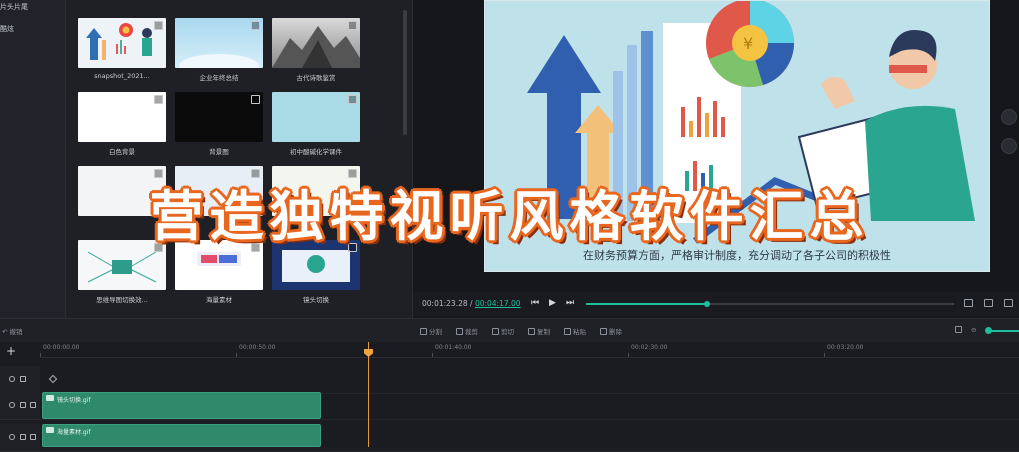  What do you see at coordinates (33, 159) in the screenshot?
I see `category-sidebar: 片头片尾 酷炫` at bounding box center [33, 159].